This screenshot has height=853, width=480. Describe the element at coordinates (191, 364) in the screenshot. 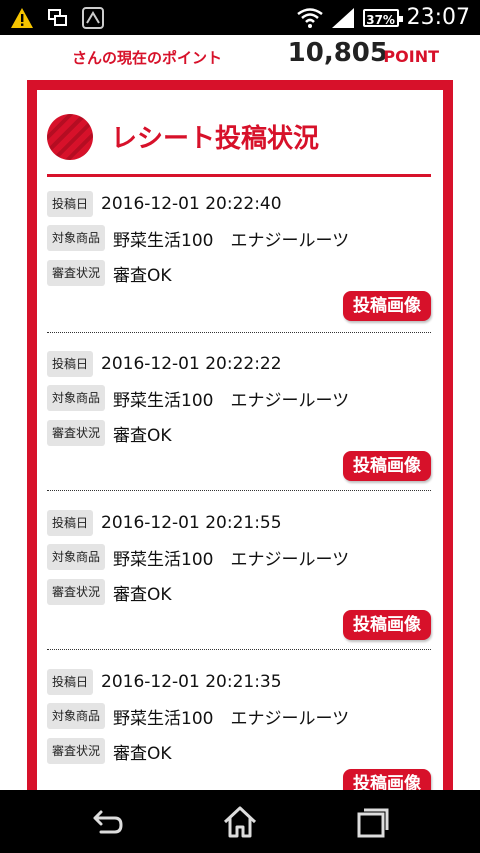

I see `post-date: 2016-12-01 20:22:22` at that location.